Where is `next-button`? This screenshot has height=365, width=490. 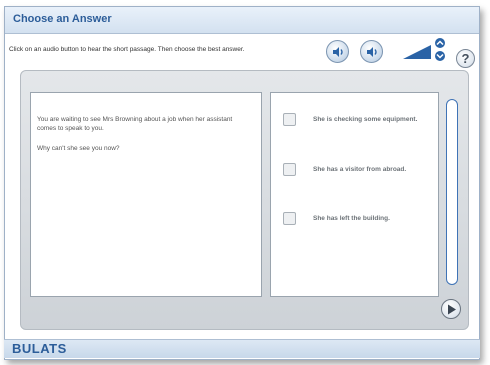
next-button is located at coordinates (451, 309).